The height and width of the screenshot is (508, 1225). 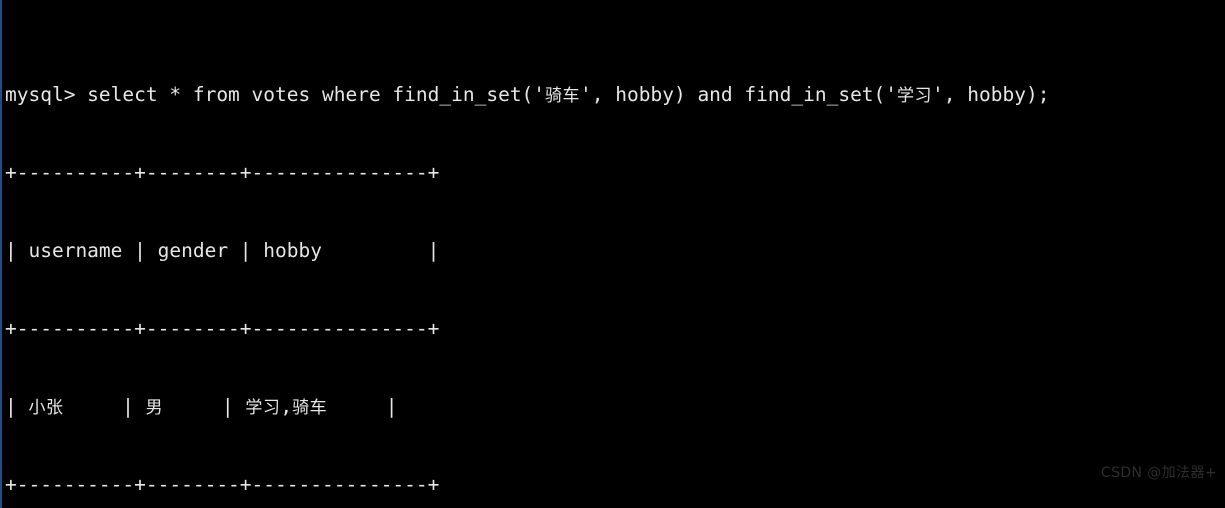 What do you see at coordinates (1158, 473) in the screenshot?
I see `watermark: CSDN @加法器+` at bounding box center [1158, 473].